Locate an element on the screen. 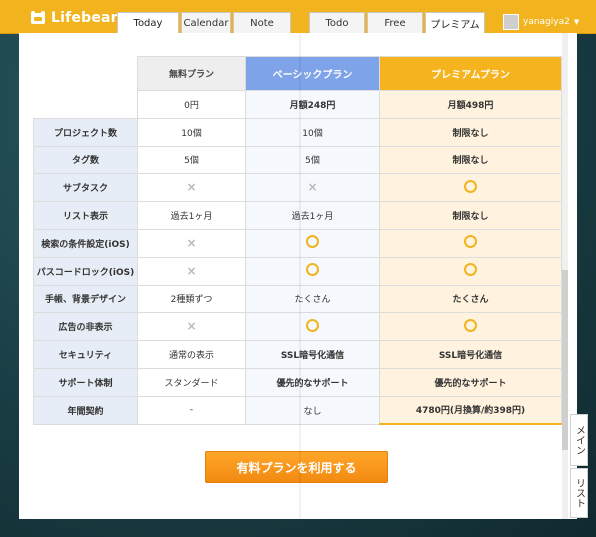 This screenshot has width=596, height=537. plan-premium-header: プレミアムプラン is located at coordinates (470, 73).